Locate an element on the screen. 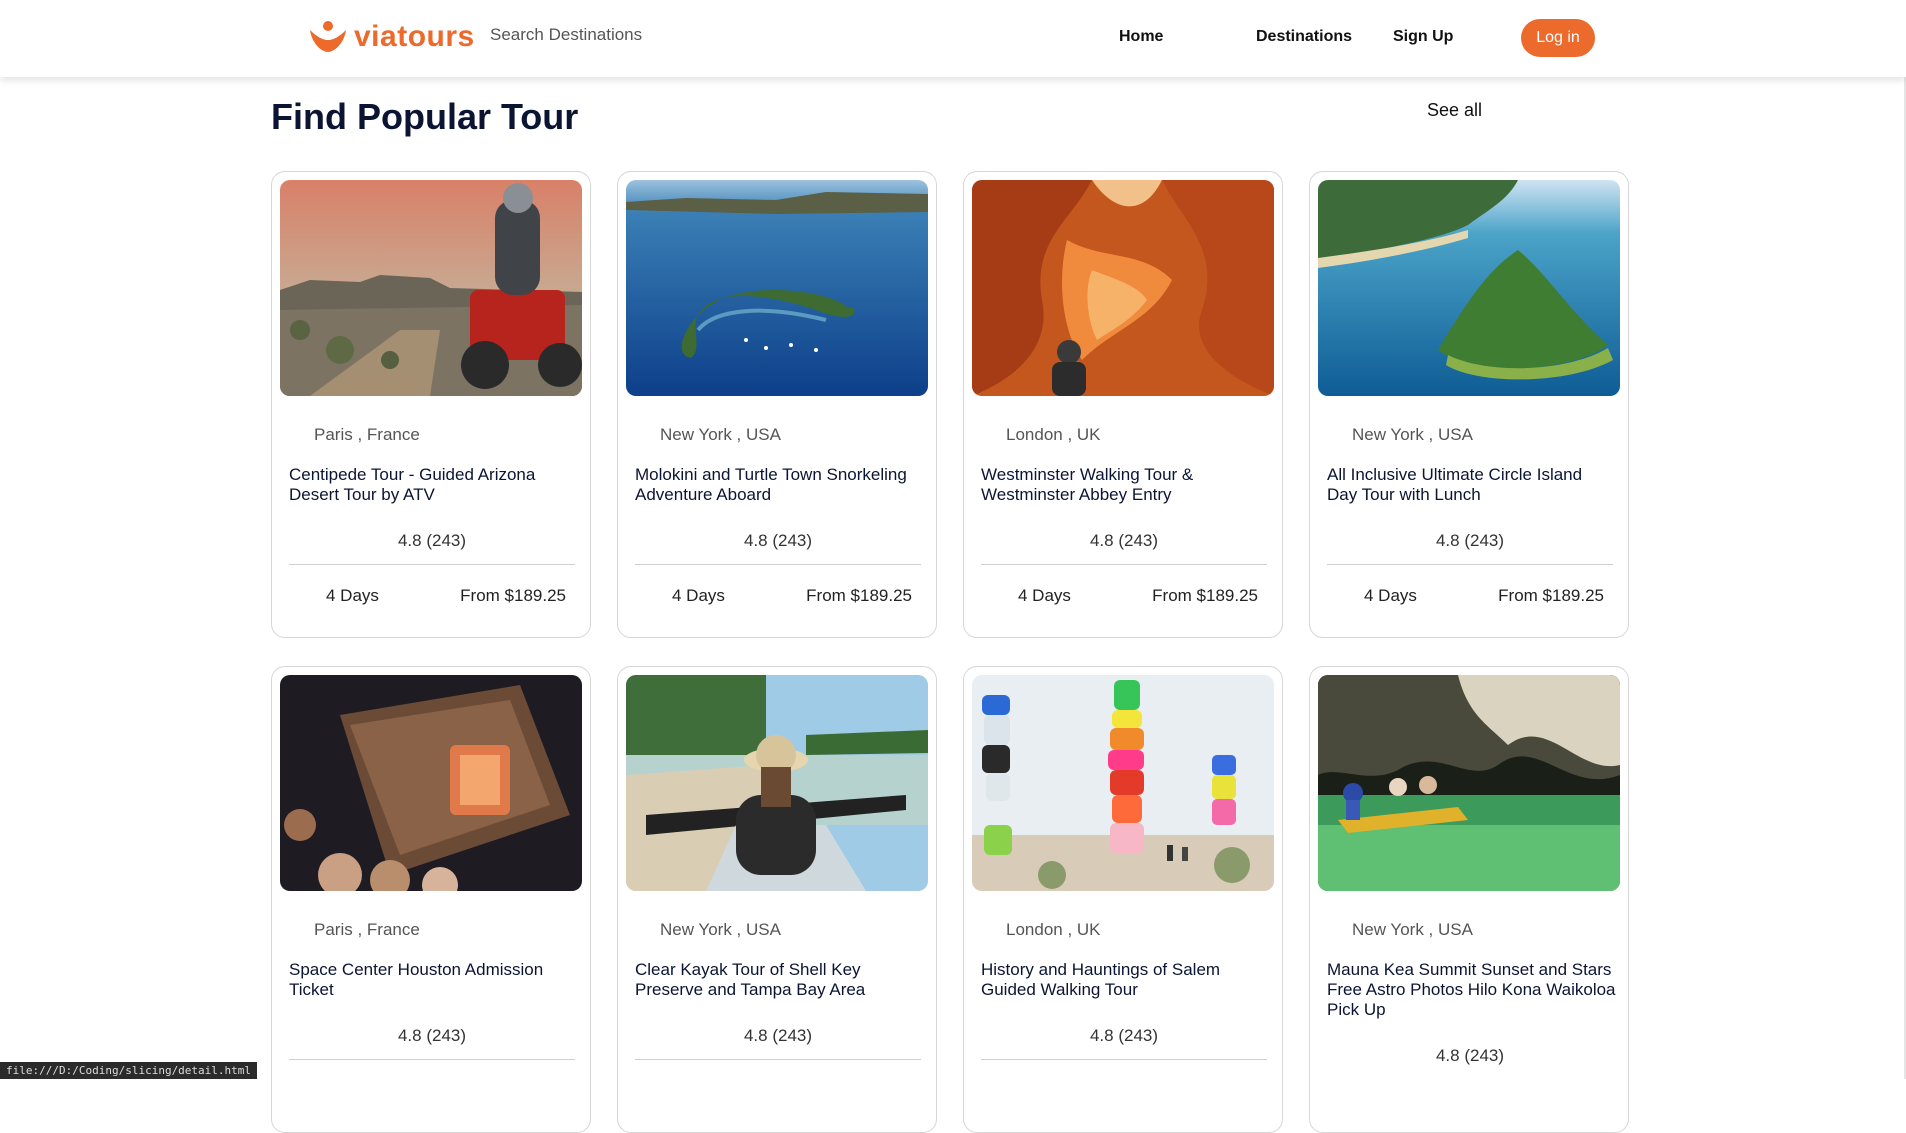 The height and width of the screenshot is (1133, 1906). section-title: Find Popular Tour is located at coordinates (425, 116).